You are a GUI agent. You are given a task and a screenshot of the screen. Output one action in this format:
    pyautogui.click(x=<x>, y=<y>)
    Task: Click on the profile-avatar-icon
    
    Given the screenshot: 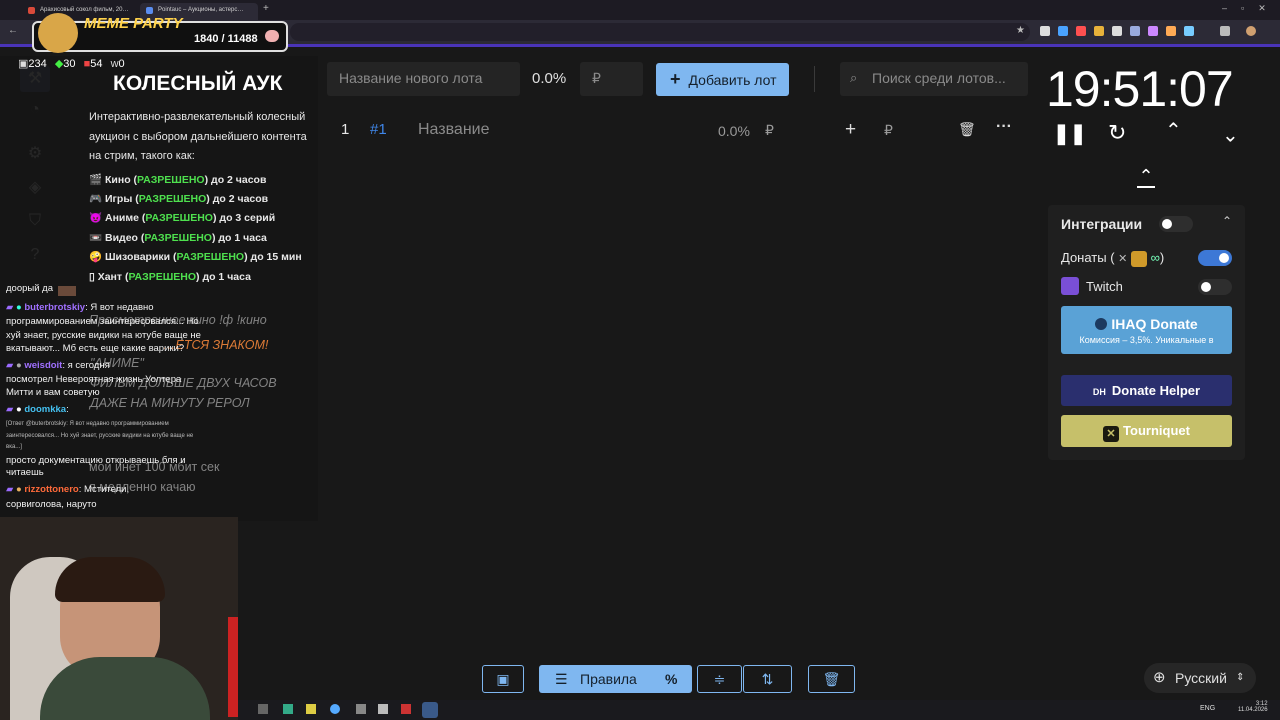 What is the action you would take?
    pyautogui.click(x=1251, y=31)
    